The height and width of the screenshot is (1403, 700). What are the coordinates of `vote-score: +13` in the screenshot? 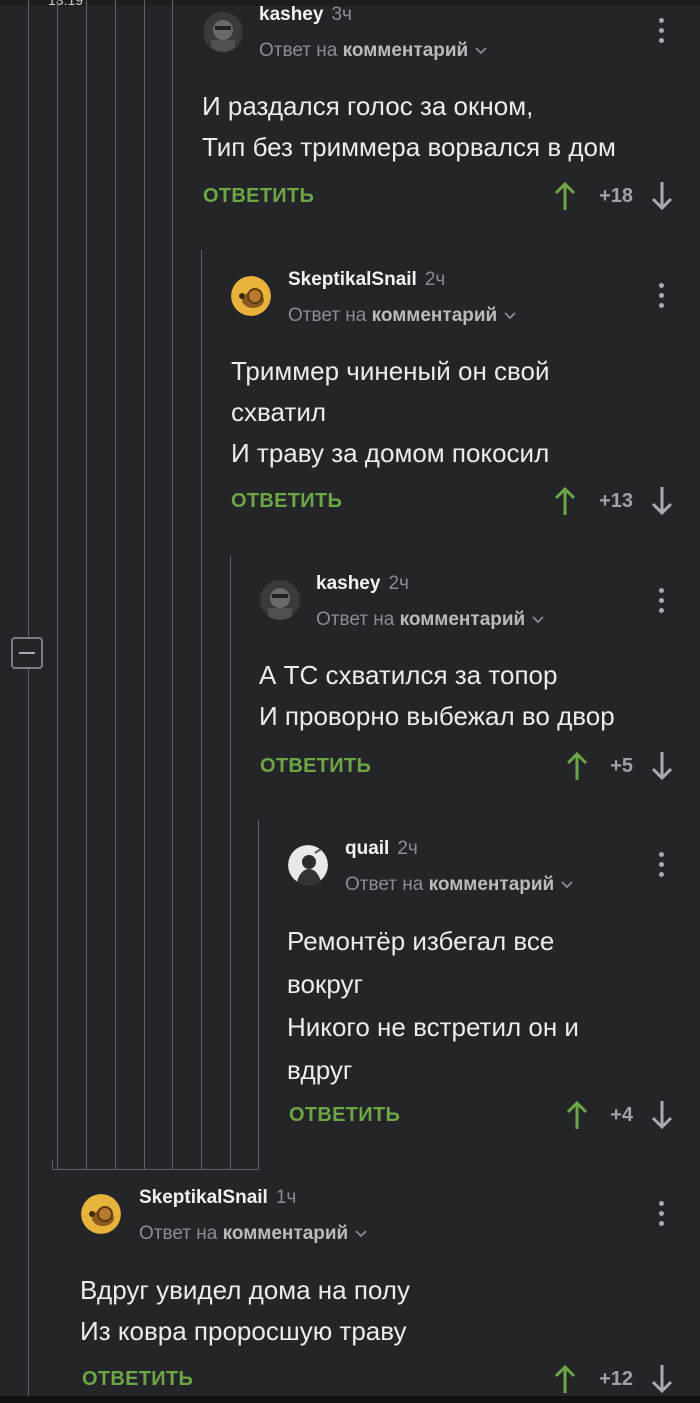 It's located at (616, 501).